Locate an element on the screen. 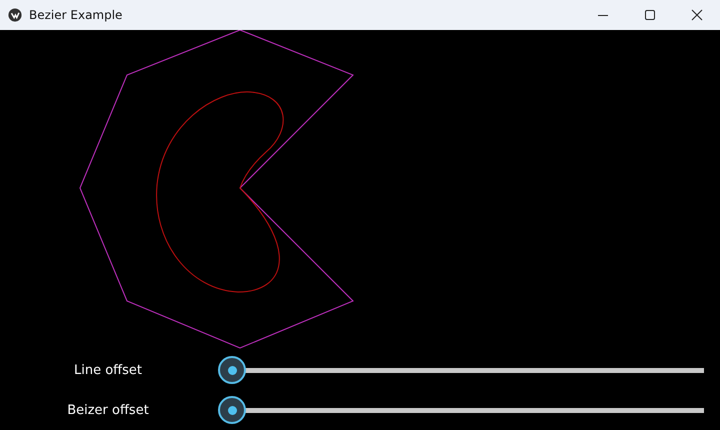 The width and height of the screenshot is (720, 430). maximize-icon is located at coordinates (650, 15).